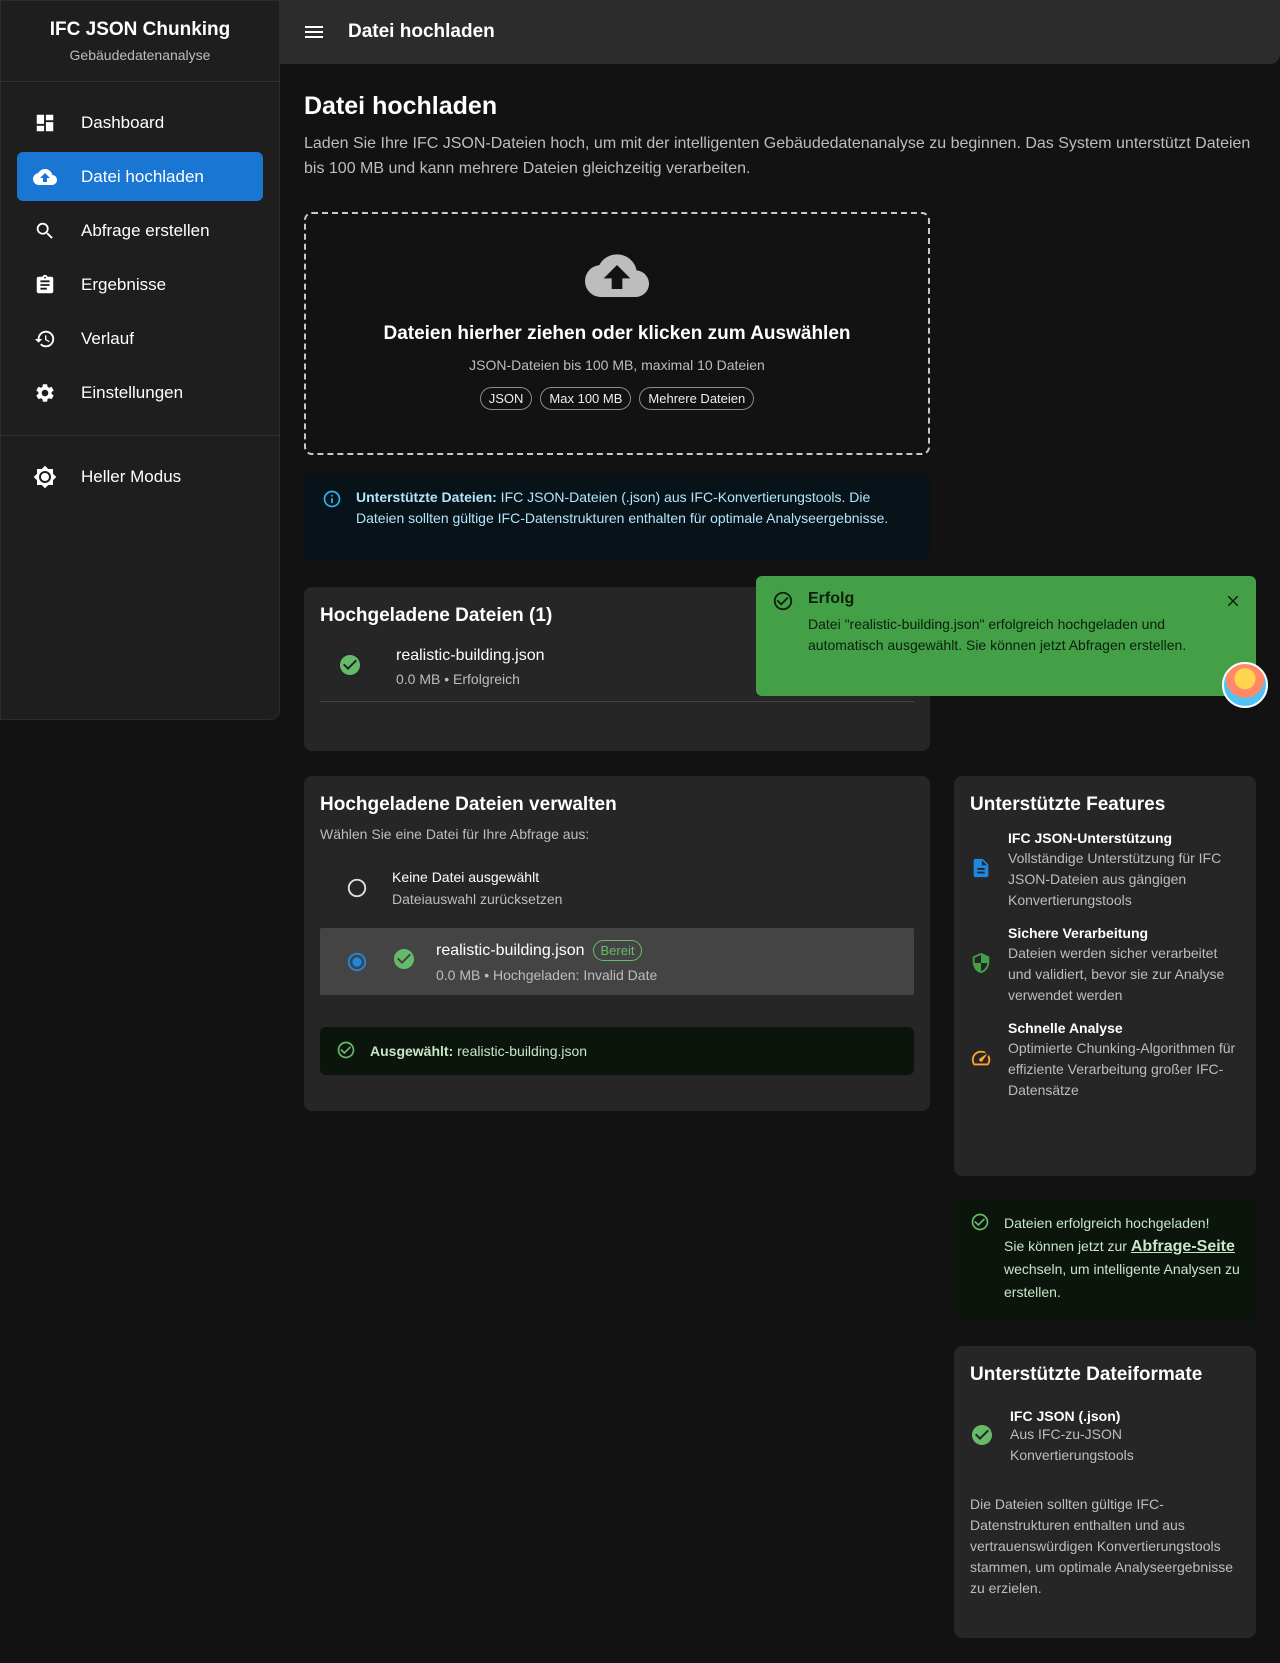 The width and height of the screenshot is (1280, 1663). I want to click on search-icon, so click(45, 231).